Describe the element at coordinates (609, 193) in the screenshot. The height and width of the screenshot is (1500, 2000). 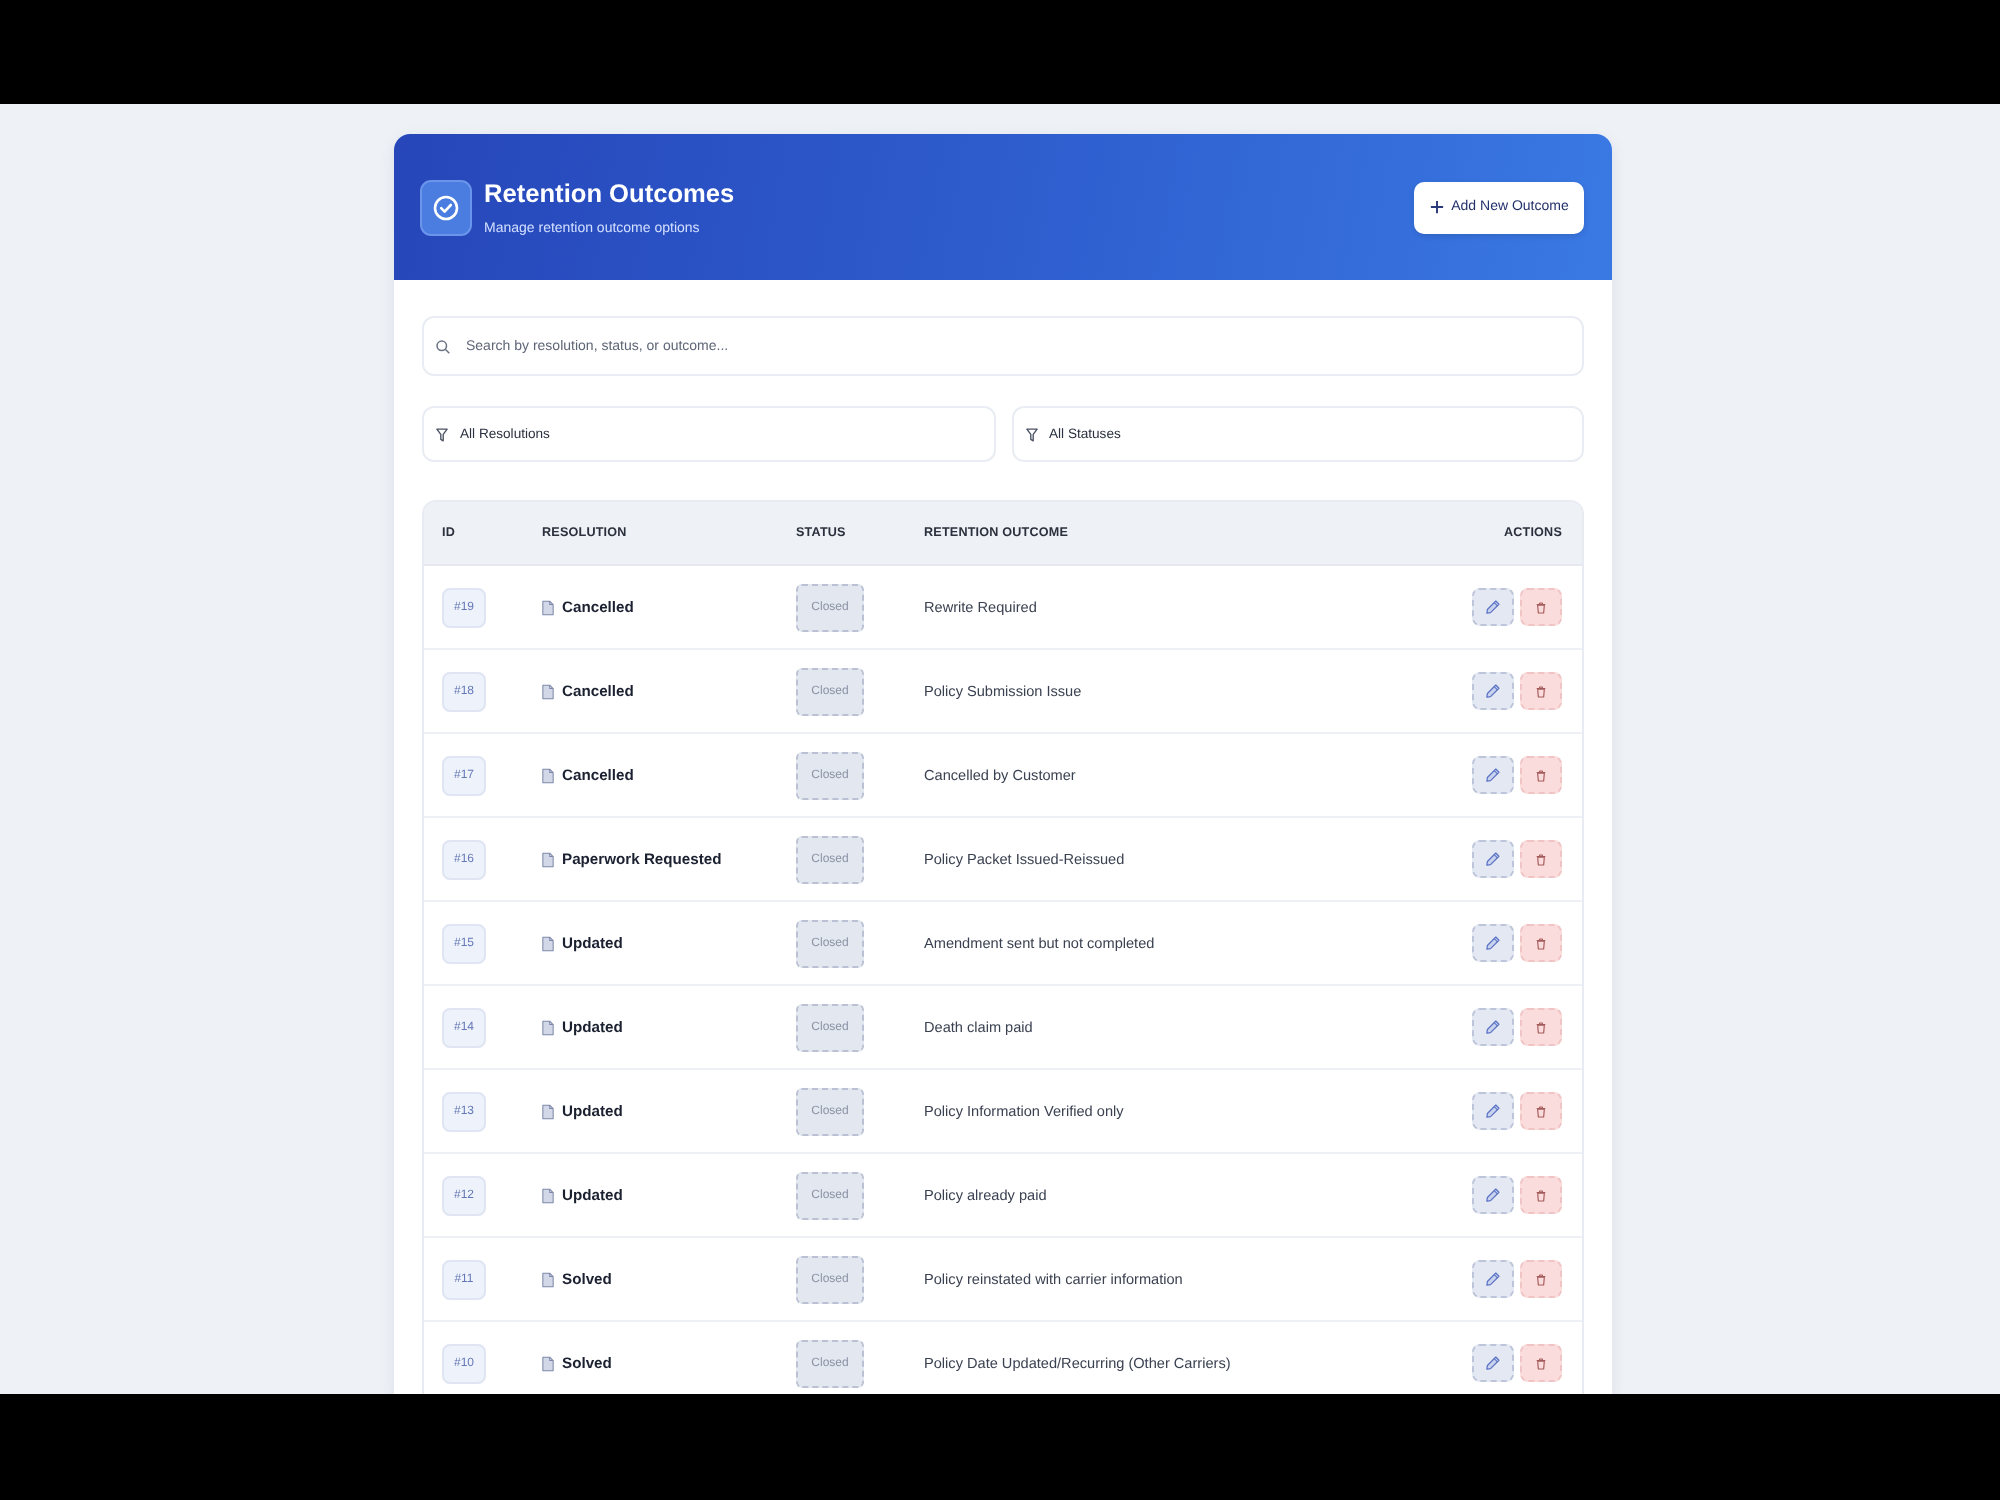
I see `page-title: Retention Outcomes` at that location.